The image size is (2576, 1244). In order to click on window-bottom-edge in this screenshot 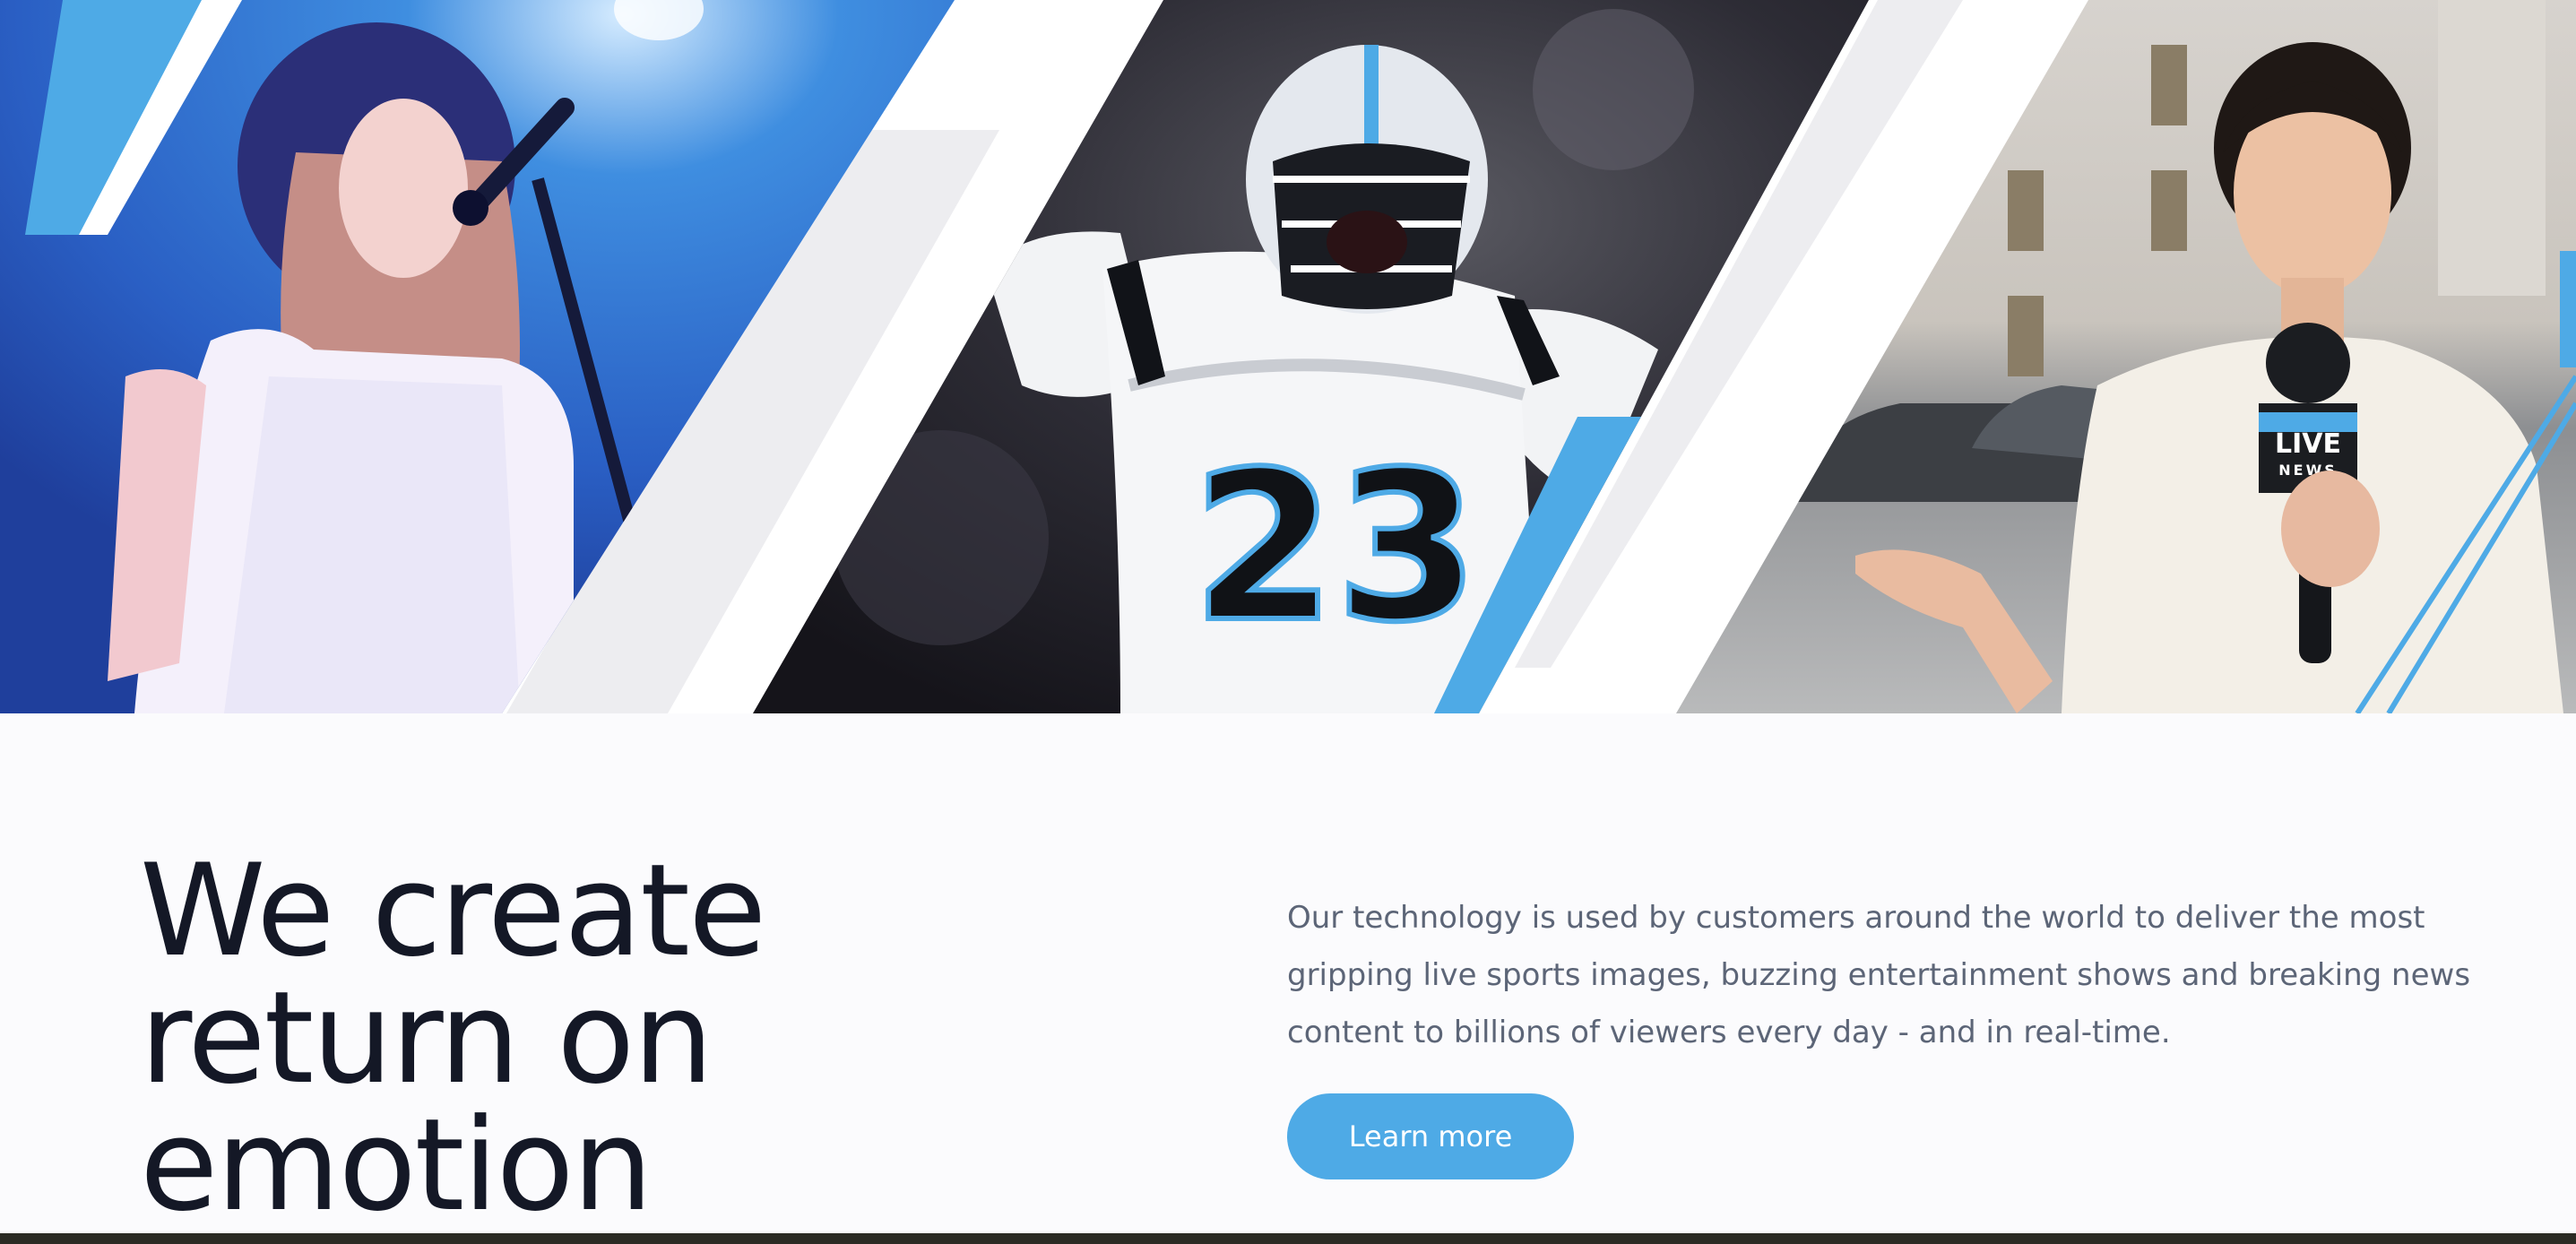, I will do `click(1288, 1238)`.